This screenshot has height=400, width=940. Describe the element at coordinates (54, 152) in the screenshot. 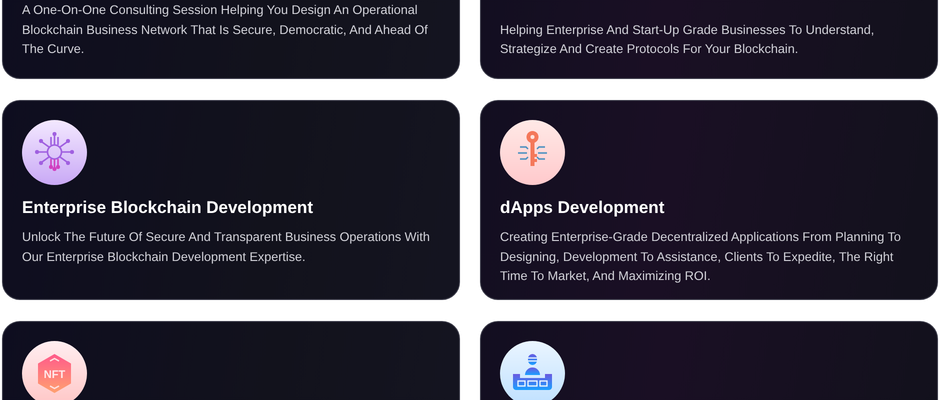

I see `network-icon` at that location.